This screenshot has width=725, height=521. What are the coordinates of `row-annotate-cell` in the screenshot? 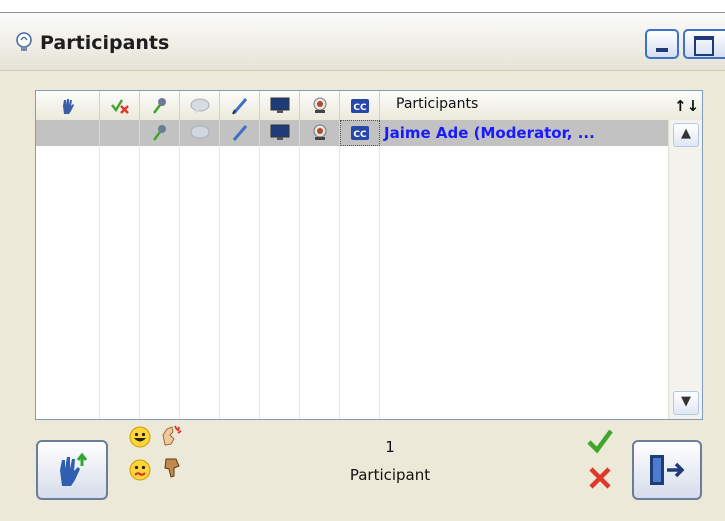 It's located at (240, 133).